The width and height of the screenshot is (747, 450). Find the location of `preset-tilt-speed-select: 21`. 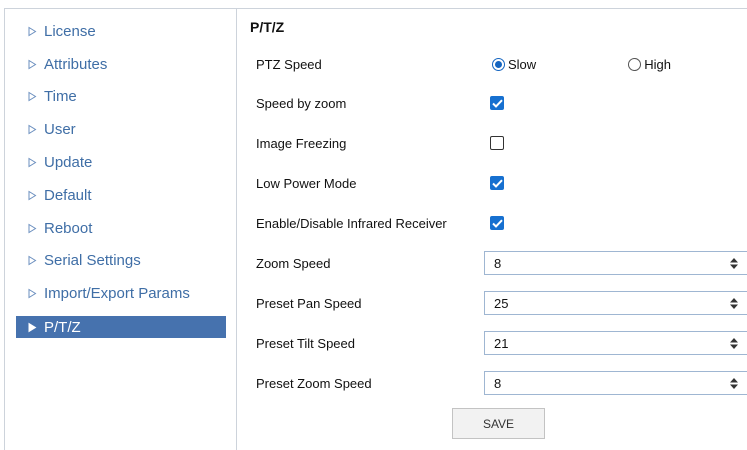

preset-tilt-speed-select: 21 is located at coordinates (615, 343).